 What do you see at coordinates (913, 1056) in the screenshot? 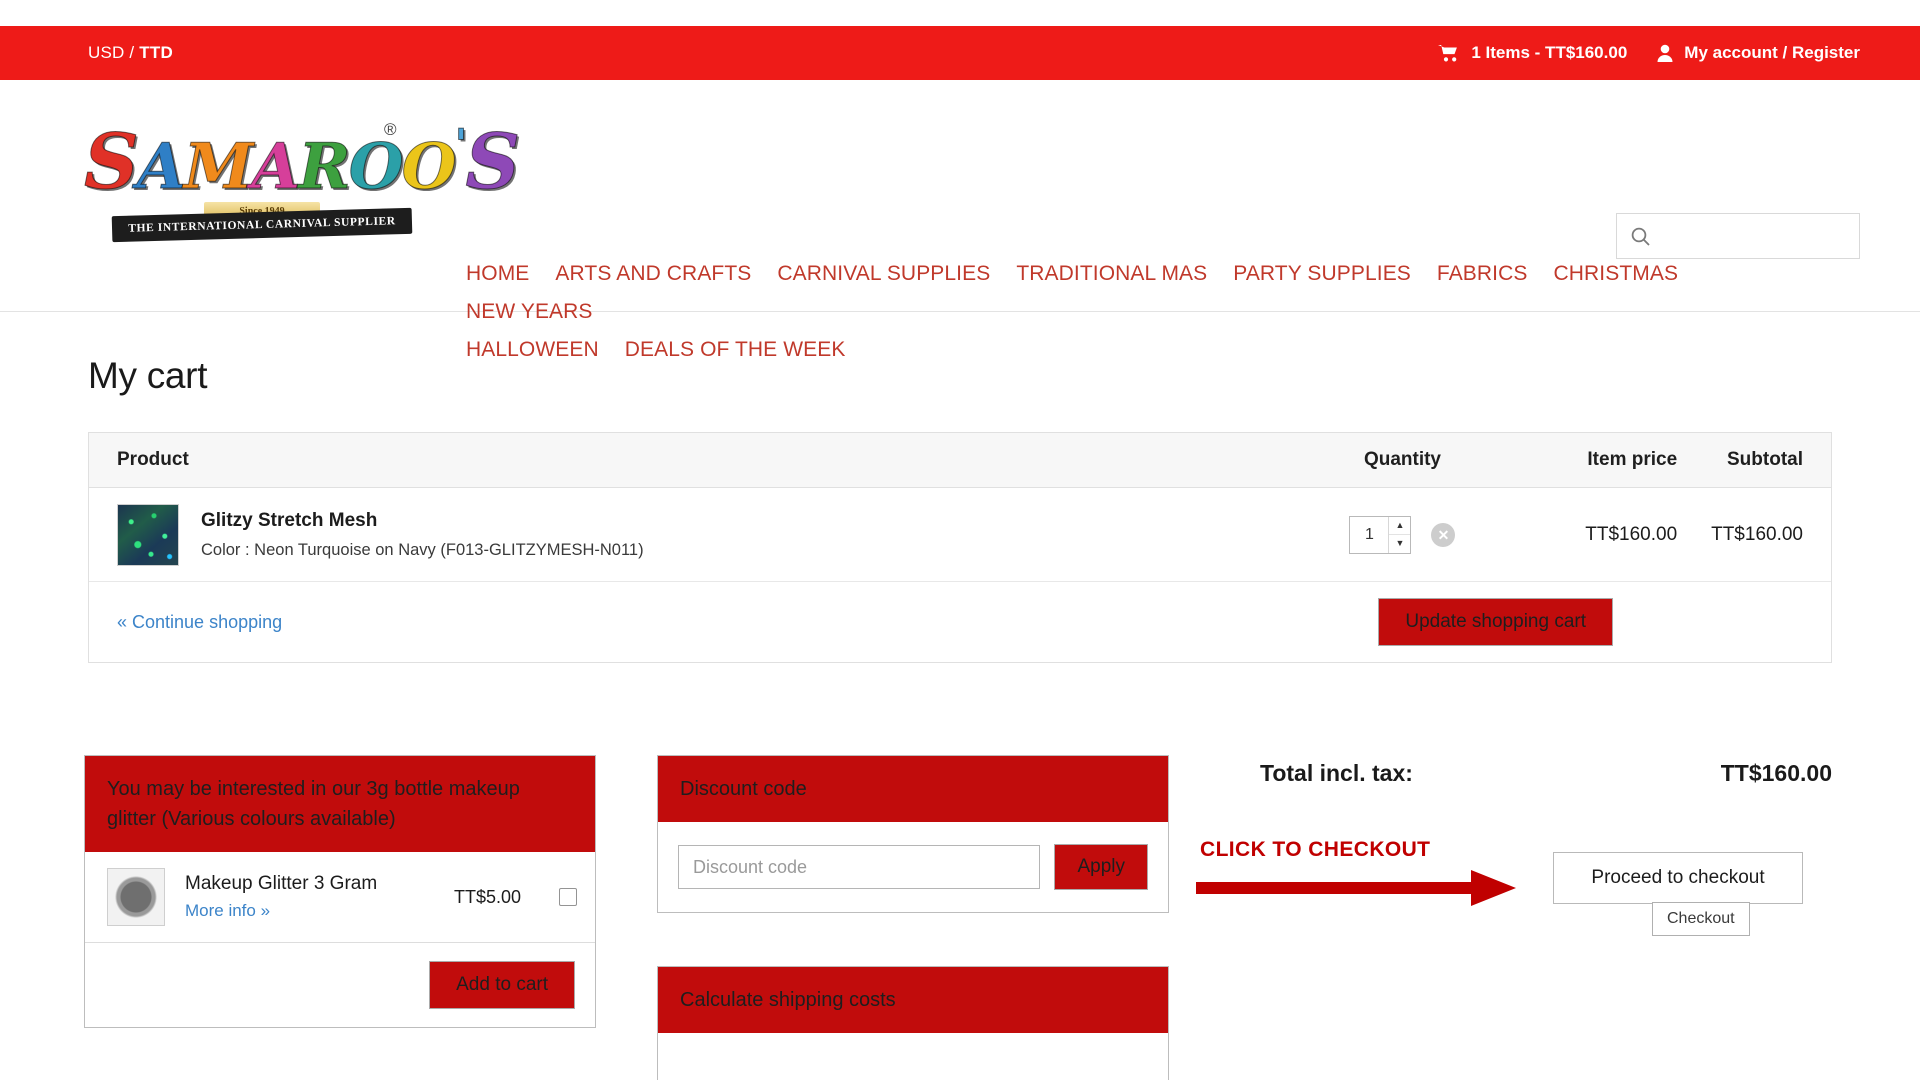
I see `shipping-body` at bounding box center [913, 1056].